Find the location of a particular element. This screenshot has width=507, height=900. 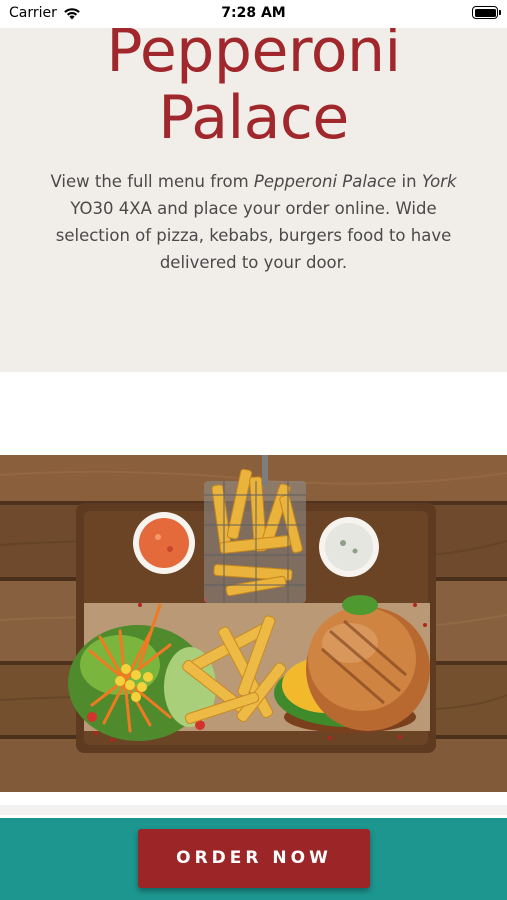

description-restaurant-name: Pepperoni Palace is located at coordinates (325, 181).